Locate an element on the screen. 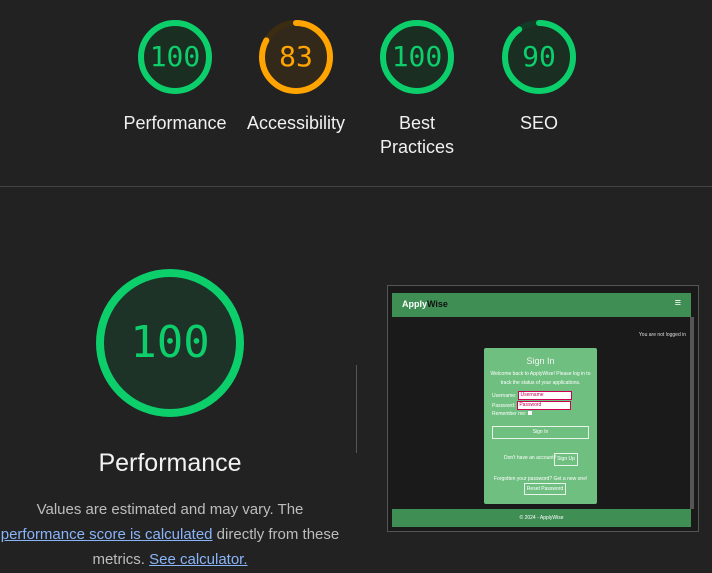  gauge-score: 83 is located at coordinates (296, 56).